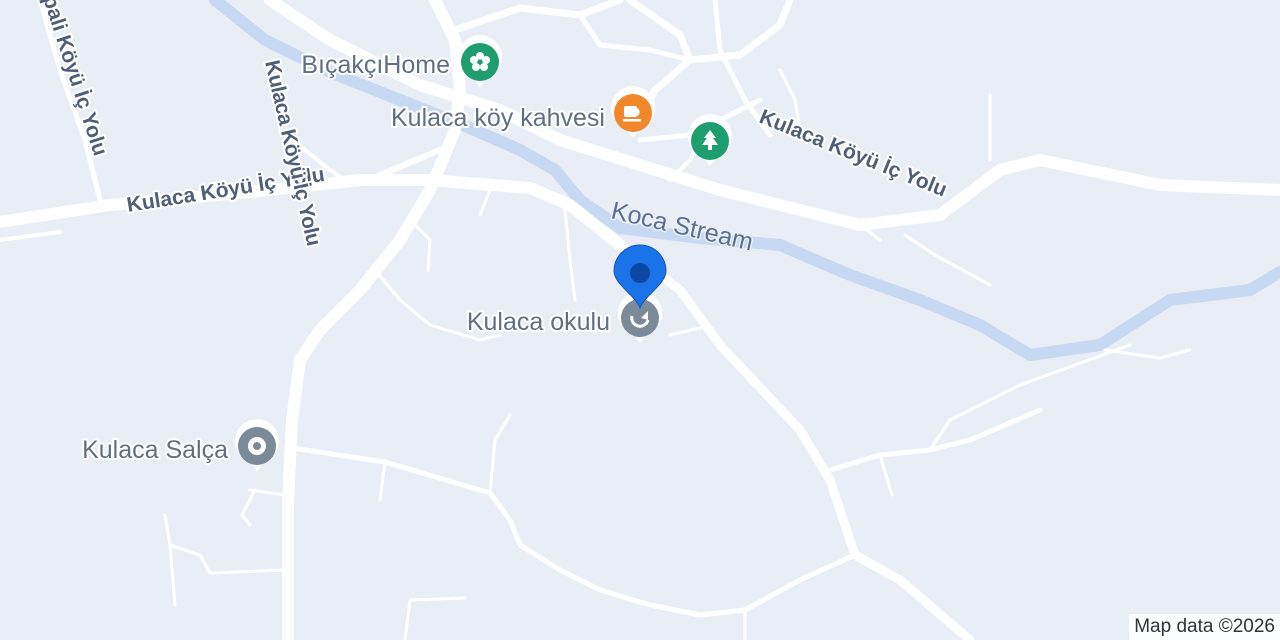 The width and height of the screenshot is (1280, 640). Describe the element at coordinates (1204, 627) in the screenshot. I see `map-attribution: Map data ©2026` at that location.